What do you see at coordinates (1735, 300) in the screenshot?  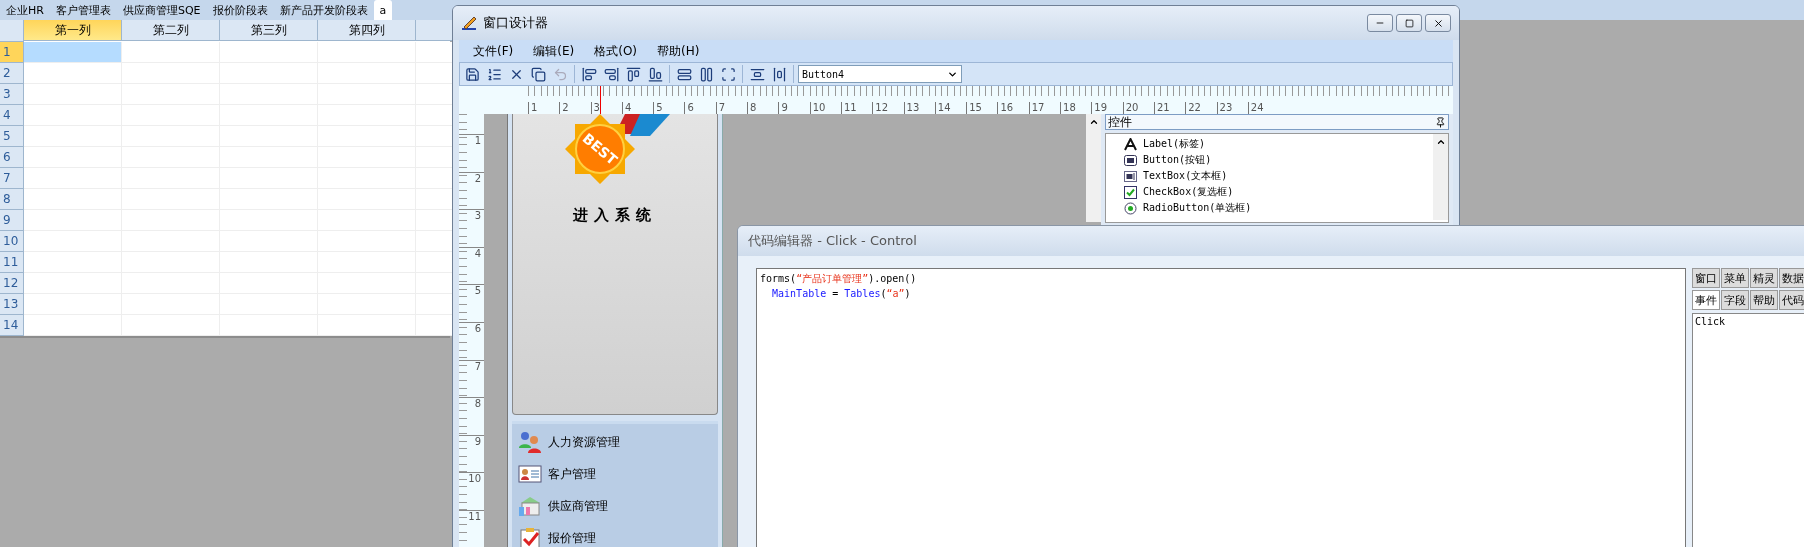 I see `tab: 字段` at bounding box center [1735, 300].